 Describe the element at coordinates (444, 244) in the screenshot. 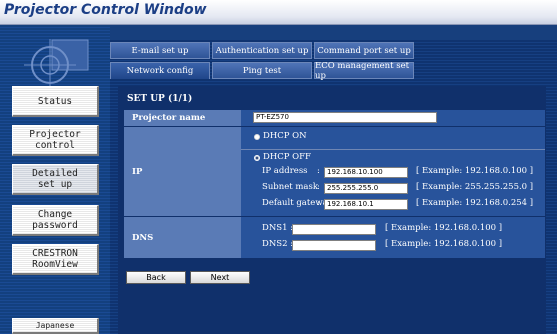

I see `dns2-example: [ Example: 192.168.0.100 ]` at that location.